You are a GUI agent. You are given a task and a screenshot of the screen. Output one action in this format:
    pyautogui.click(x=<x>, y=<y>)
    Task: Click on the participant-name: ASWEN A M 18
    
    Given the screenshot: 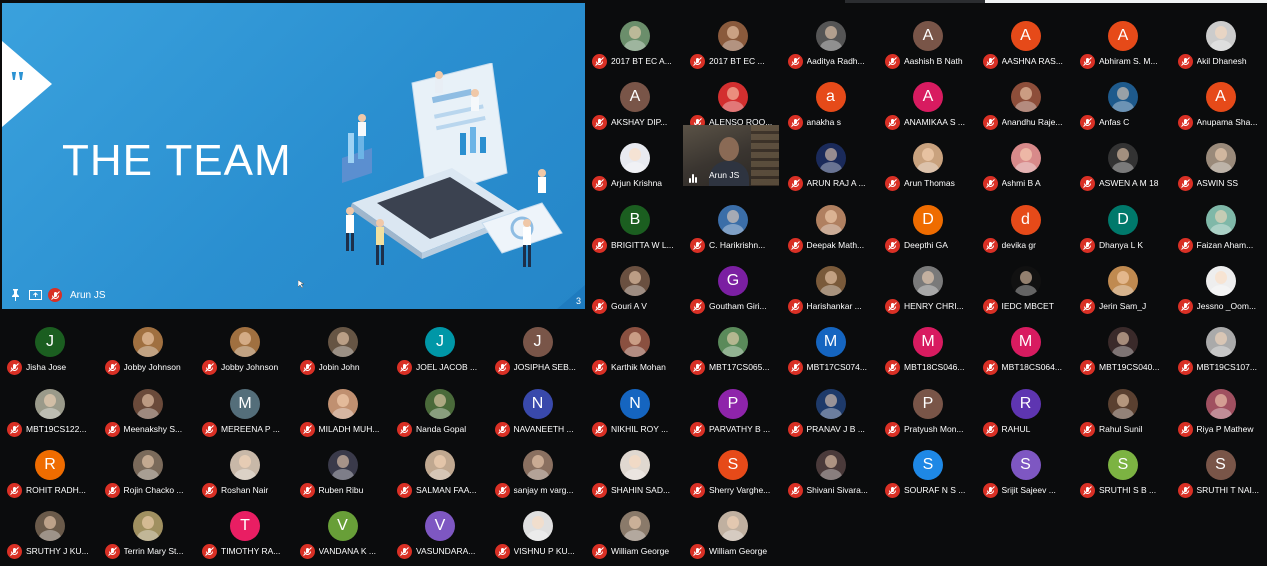 What is the action you would take?
    pyautogui.click(x=1135, y=183)
    